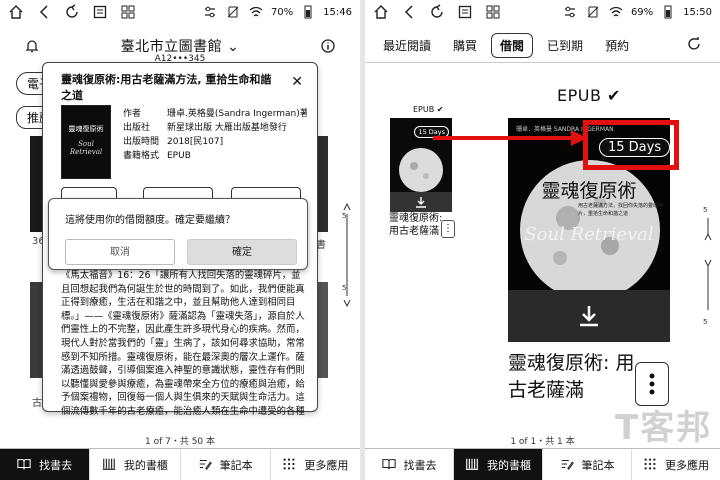  What do you see at coordinates (448, 229) in the screenshot?
I see `more-options-icon: ⋮` at bounding box center [448, 229].